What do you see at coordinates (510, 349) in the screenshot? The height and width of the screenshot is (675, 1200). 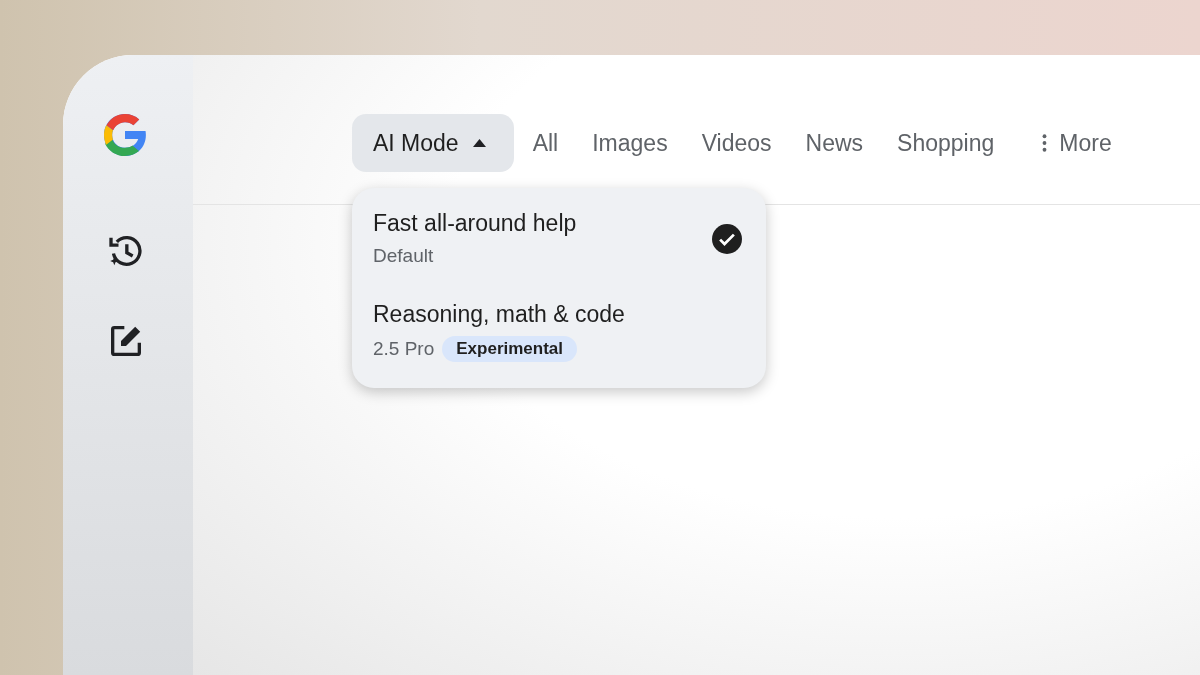 I see `experimental-badge: Experimental` at bounding box center [510, 349].